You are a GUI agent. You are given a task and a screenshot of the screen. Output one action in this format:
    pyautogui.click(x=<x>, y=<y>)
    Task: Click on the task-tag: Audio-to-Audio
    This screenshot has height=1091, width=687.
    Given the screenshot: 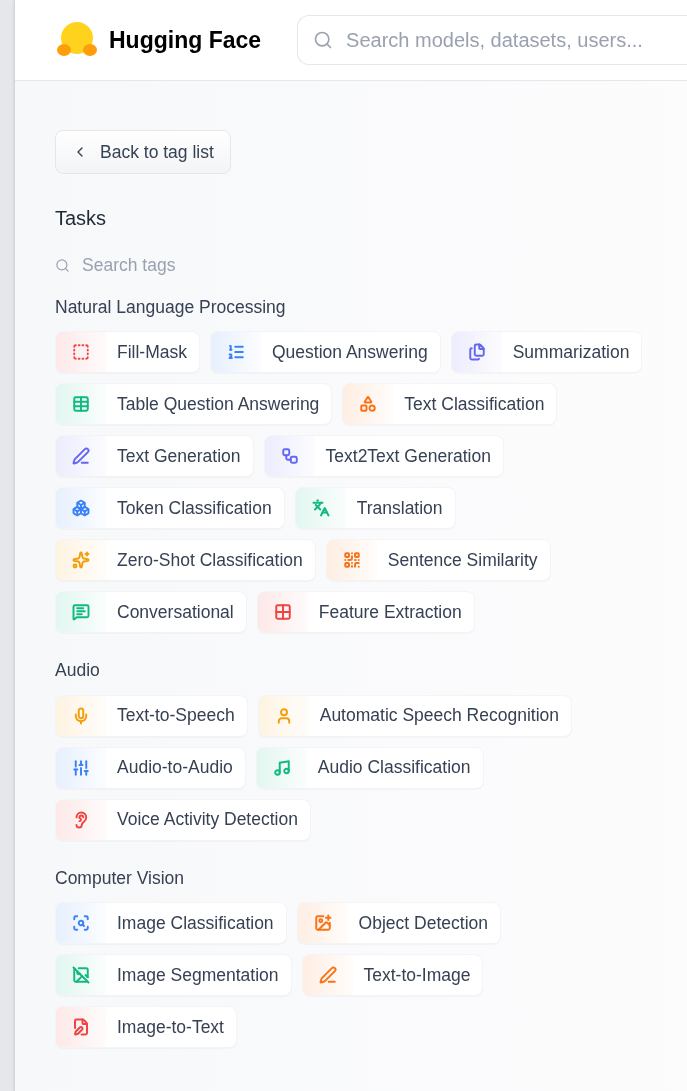 What is the action you would take?
    pyautogui.click(x=150, y=767)
    